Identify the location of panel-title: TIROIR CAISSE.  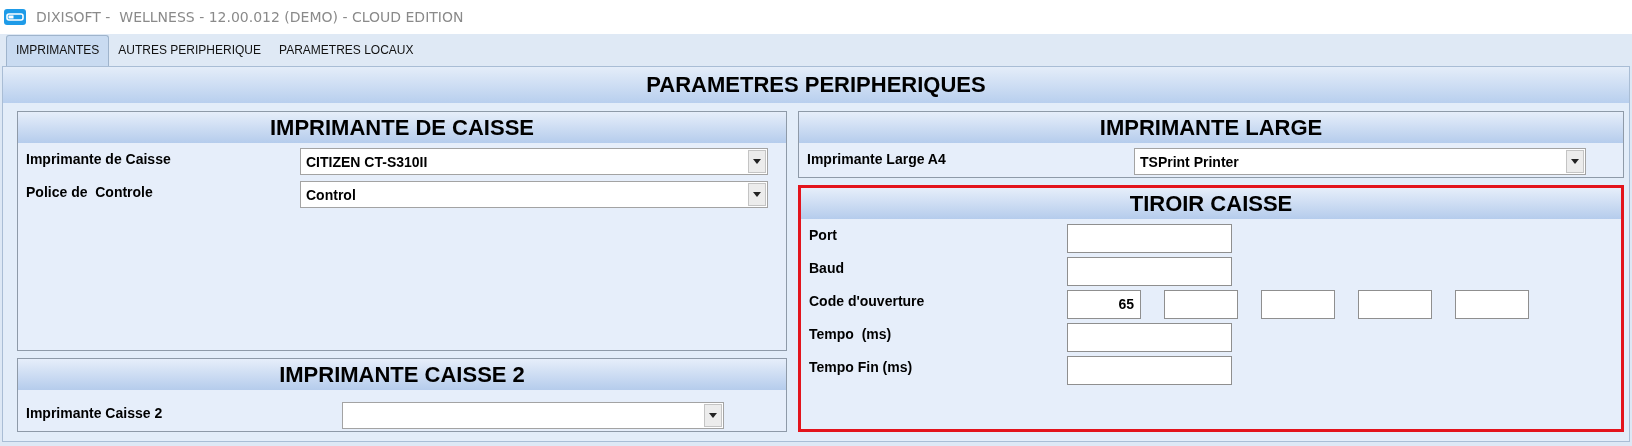
(1211, 203).